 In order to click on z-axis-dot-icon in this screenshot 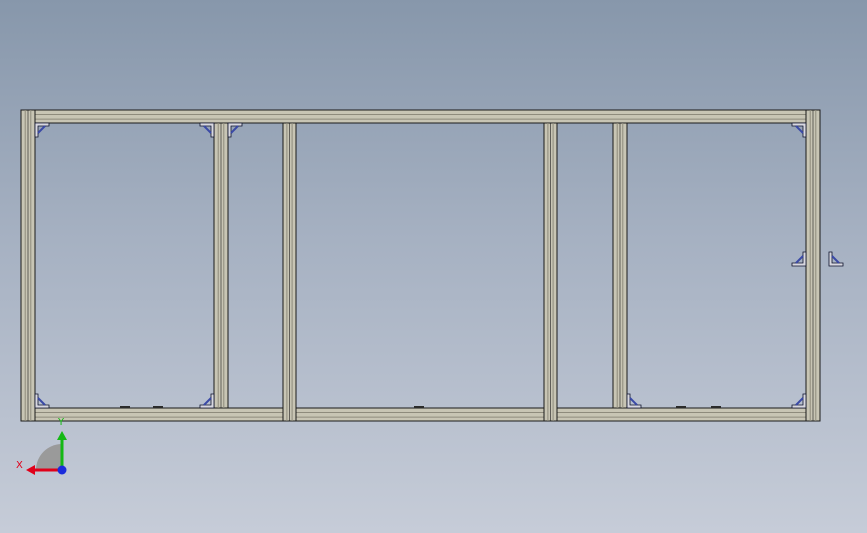, I will do `click(62, 470)`.